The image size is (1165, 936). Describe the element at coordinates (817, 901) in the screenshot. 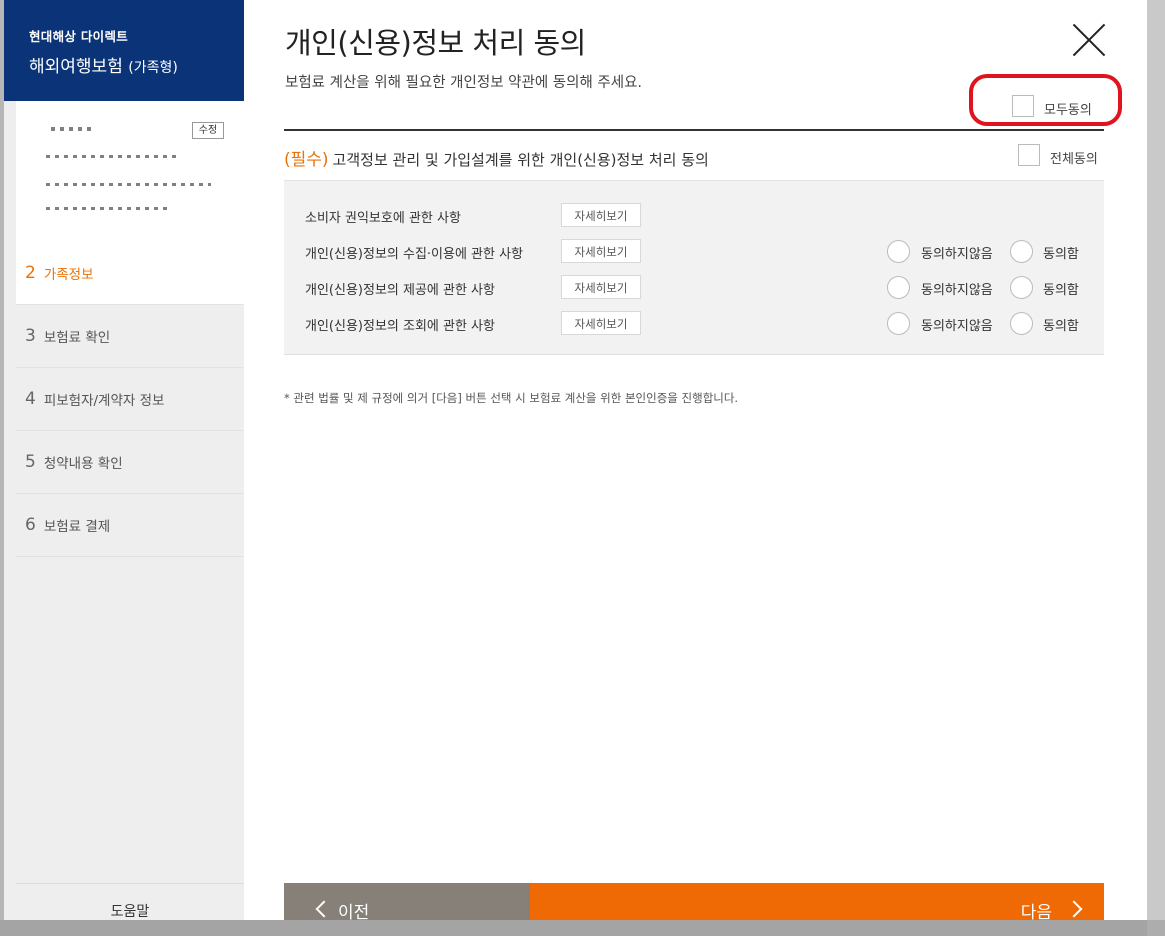

I see `next-button: 다음` at that location.